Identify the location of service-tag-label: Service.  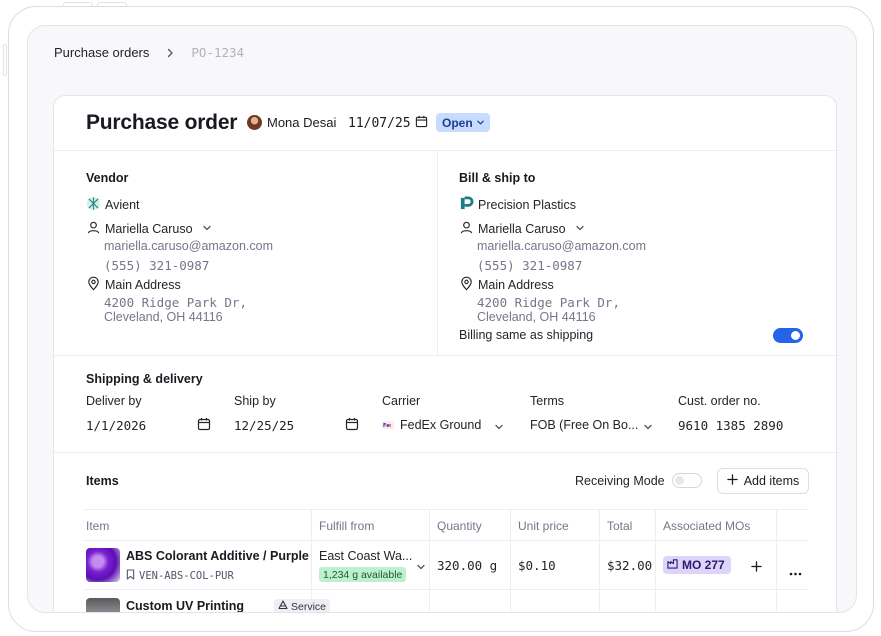
(309, 606).